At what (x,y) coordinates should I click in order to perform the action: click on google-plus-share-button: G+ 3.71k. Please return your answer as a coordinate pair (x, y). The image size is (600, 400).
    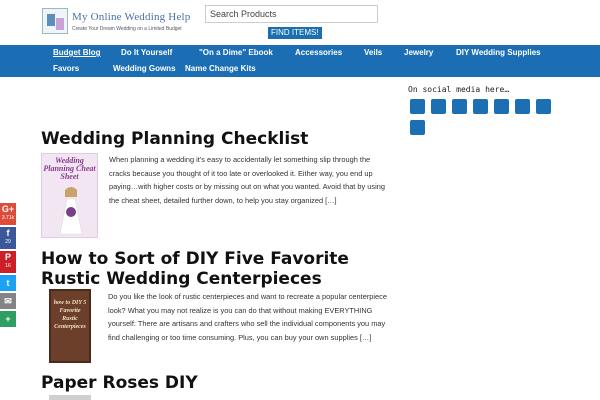
    Looking at the image, I should click on (8, 214).